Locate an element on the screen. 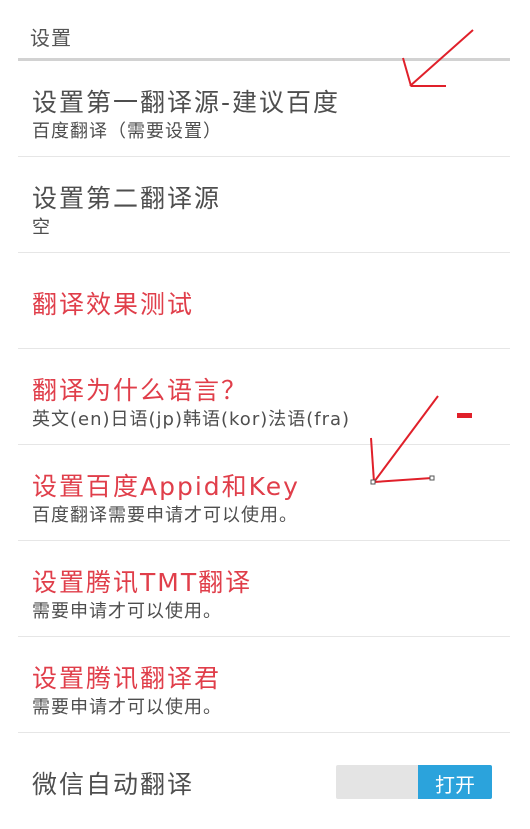 The width and height of the screenshot is (530, 829). setting-second-translation-source: 设置第二翻译源 空 is located at coordinates (264, 205).